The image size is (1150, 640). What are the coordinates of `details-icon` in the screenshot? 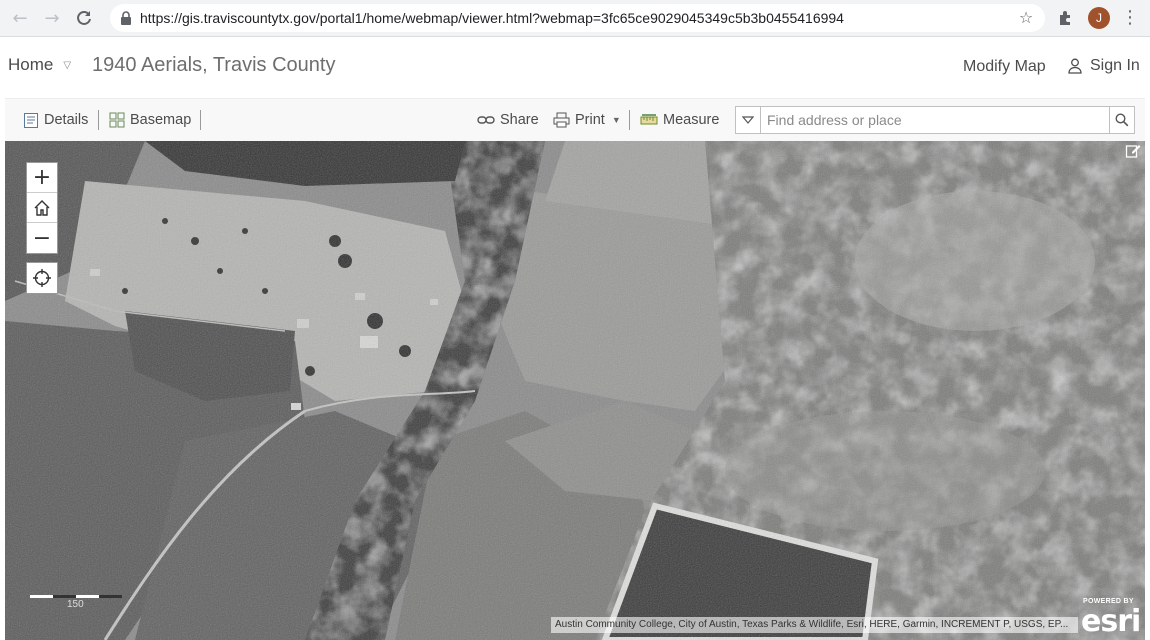 It's located at (31, 120).